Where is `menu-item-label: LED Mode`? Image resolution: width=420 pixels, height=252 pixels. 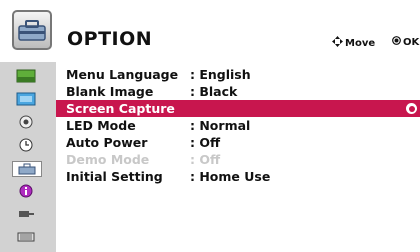 menu-item-label: LED Mode is located at coordinates (101, 125).